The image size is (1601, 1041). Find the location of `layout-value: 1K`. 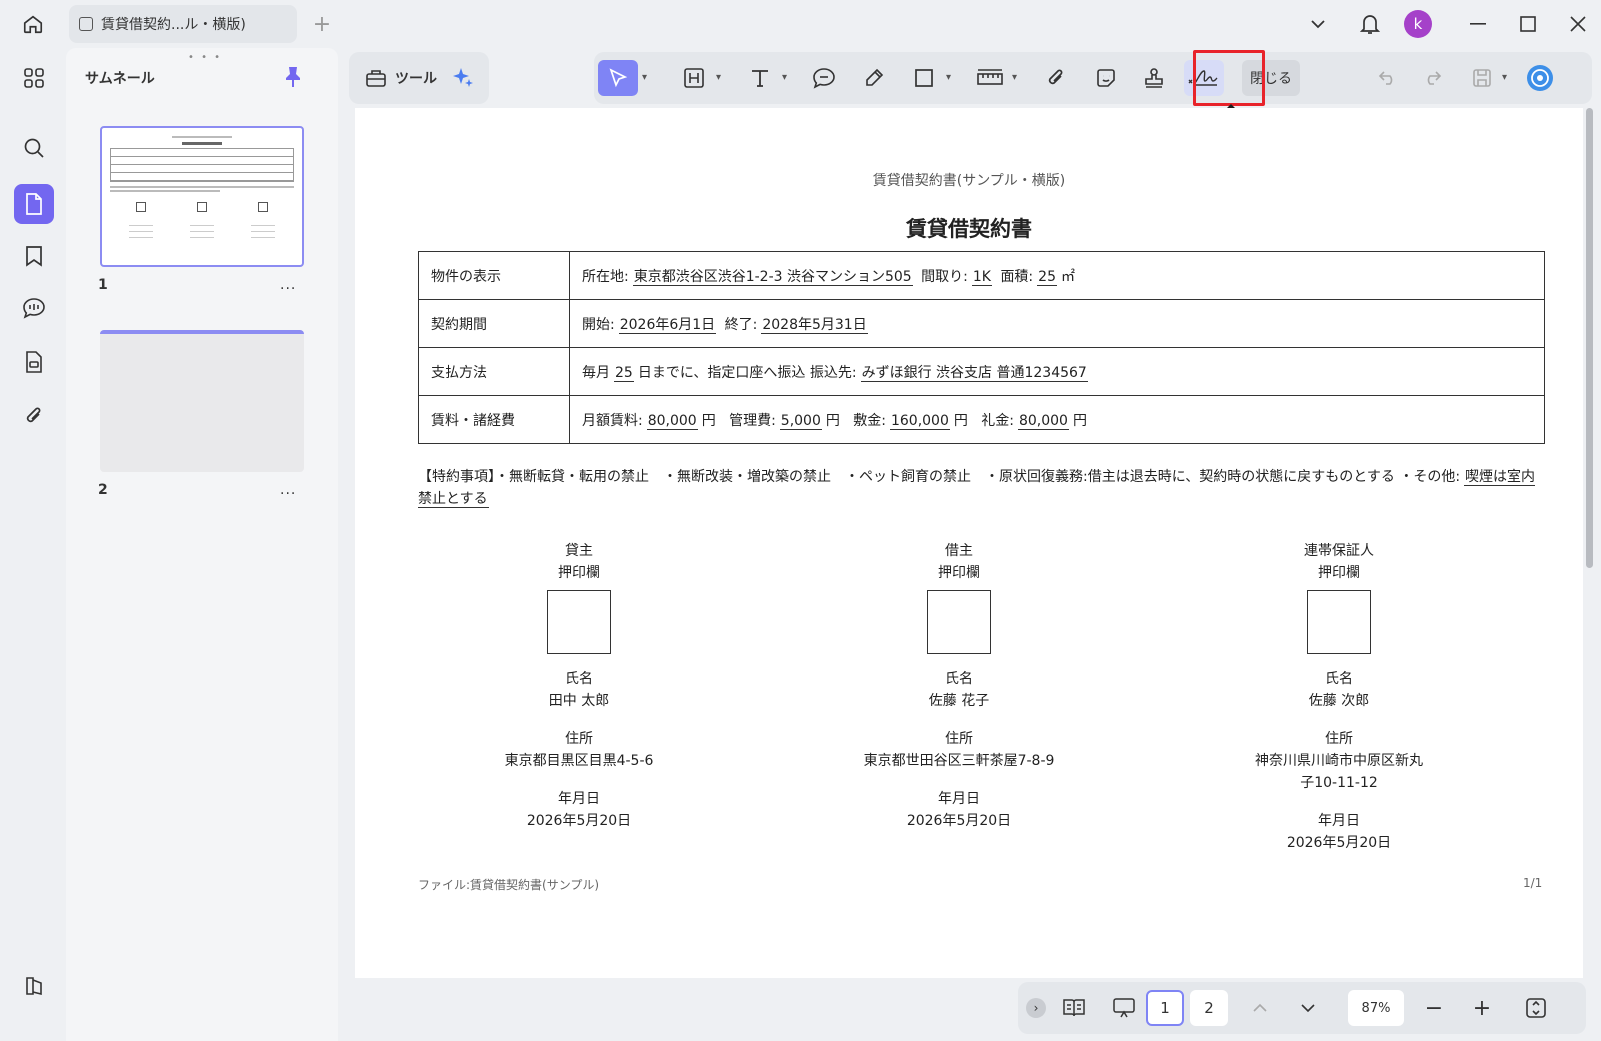

layout-value: 1K is located at coordinates (981, 277).